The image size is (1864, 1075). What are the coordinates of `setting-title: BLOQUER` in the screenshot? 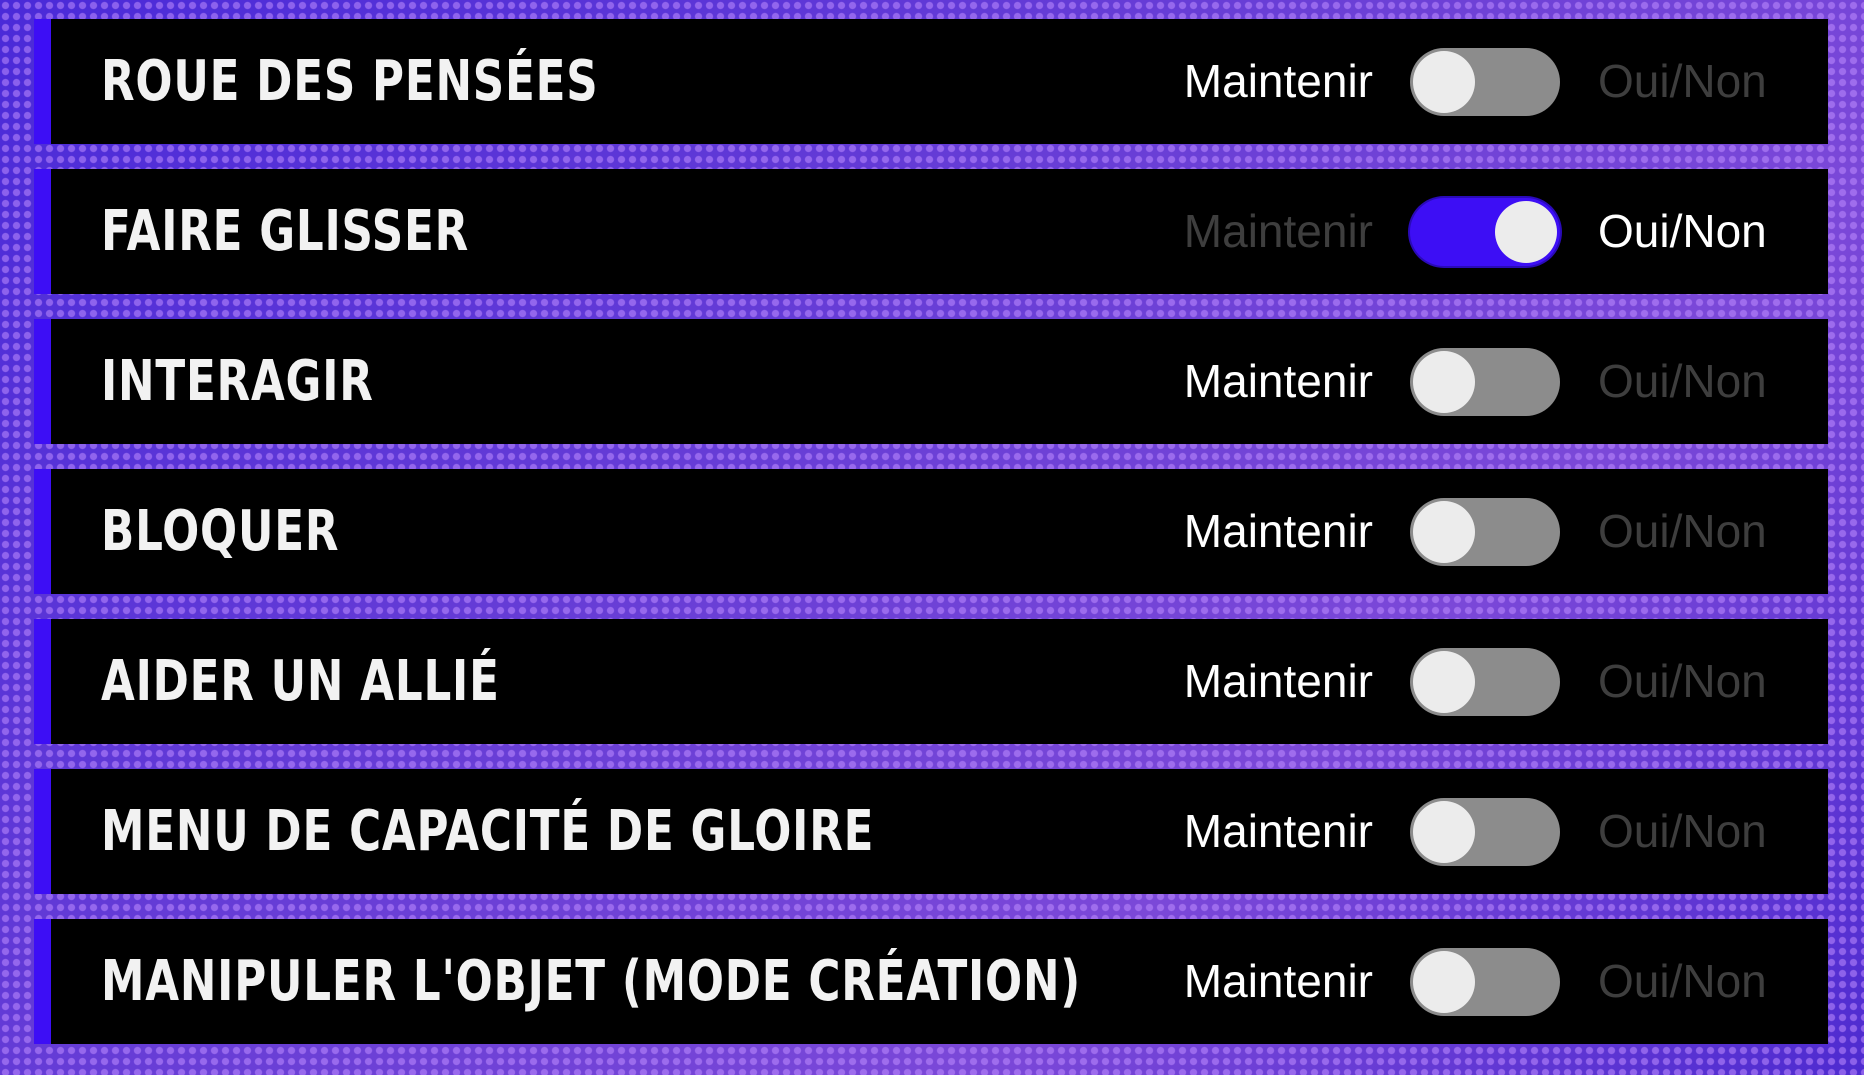 It's located at (220, 531).